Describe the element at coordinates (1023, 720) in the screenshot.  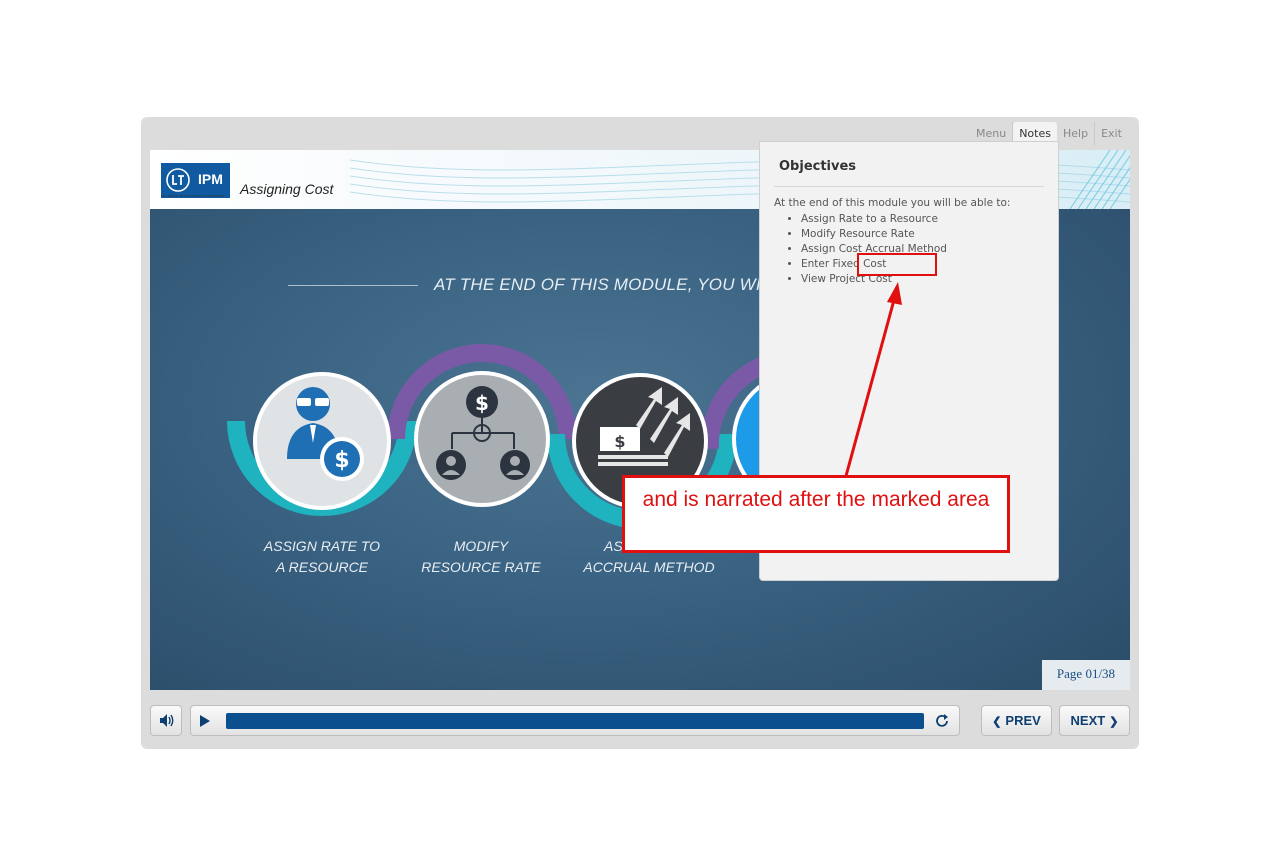
I see `prev-label: PREV` at that location.